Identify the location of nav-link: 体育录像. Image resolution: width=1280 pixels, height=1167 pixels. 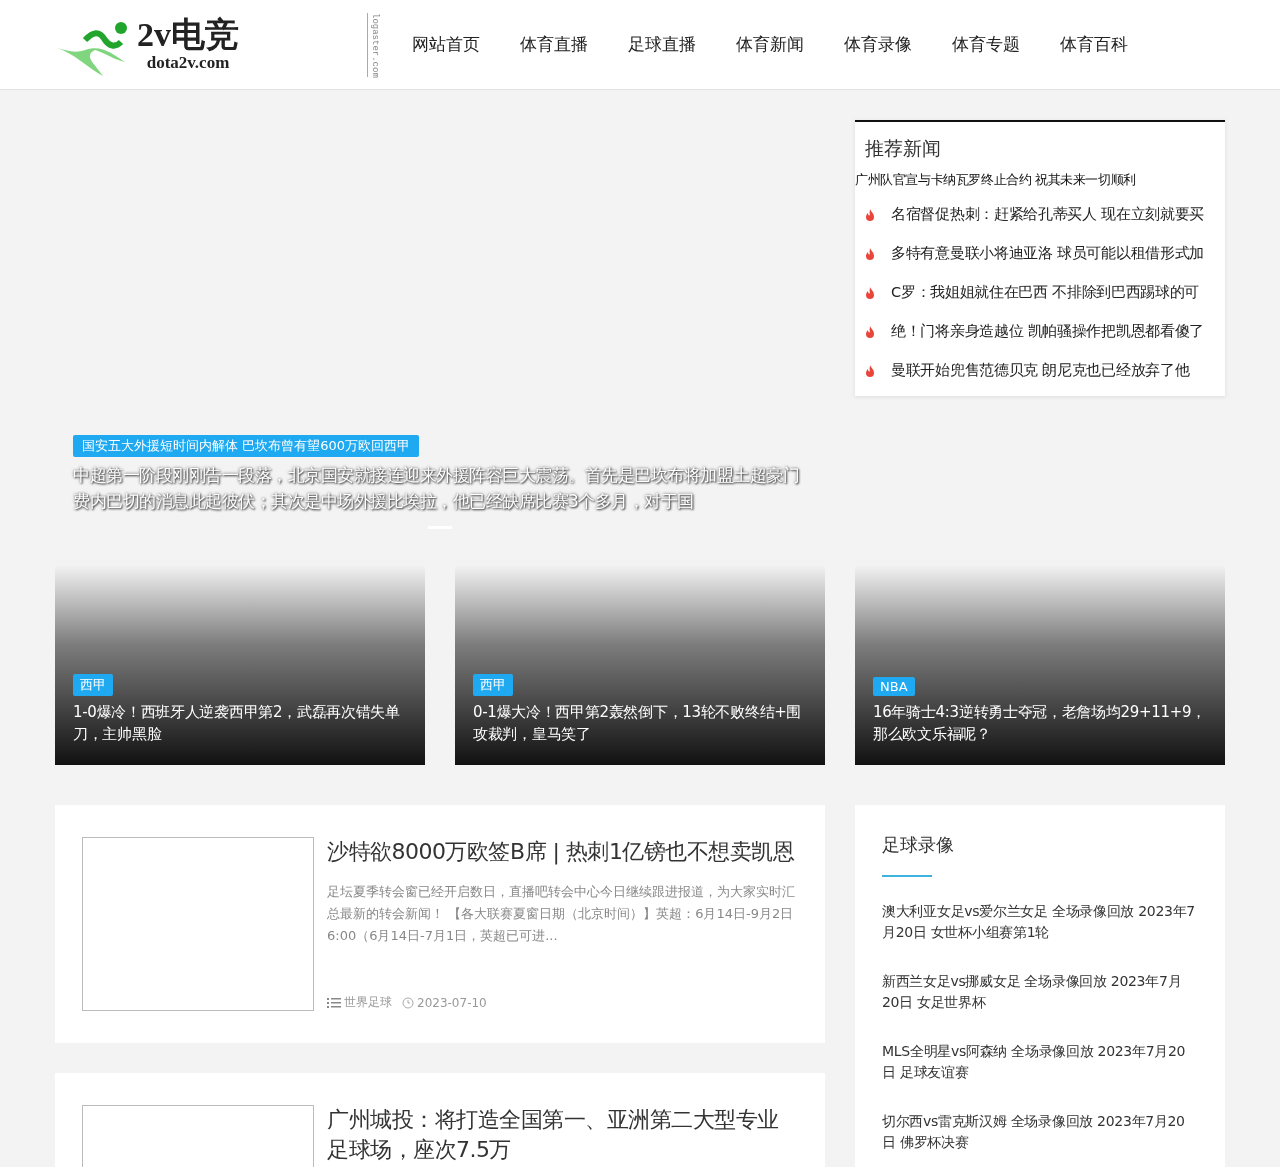
(878, 44).